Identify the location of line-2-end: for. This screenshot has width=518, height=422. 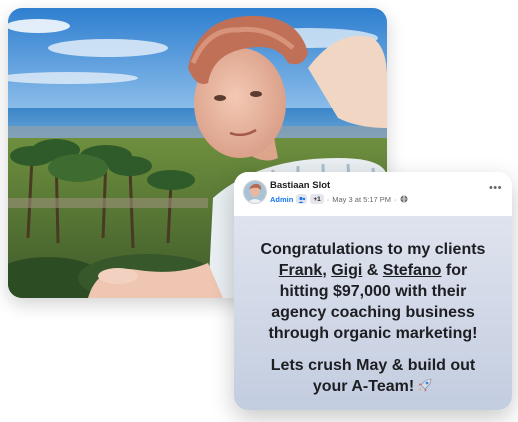
(454, 270).